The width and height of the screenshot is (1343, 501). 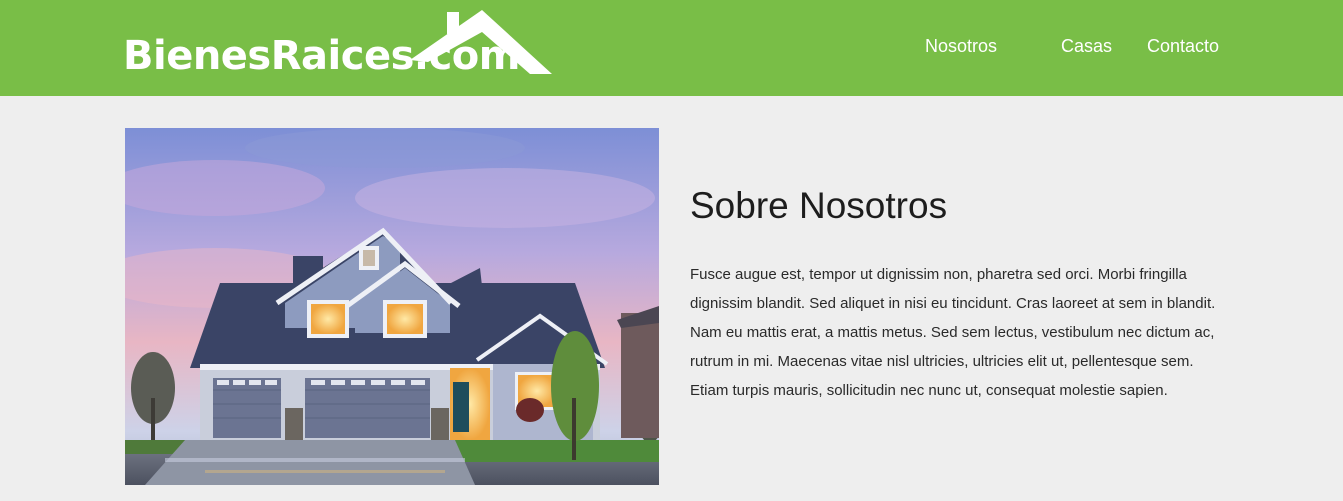 What do you see at coordinates (961, 46) in the screenshot?
I see `nav-link-nosotros: Nosotros` at bounding box center [961, 46].